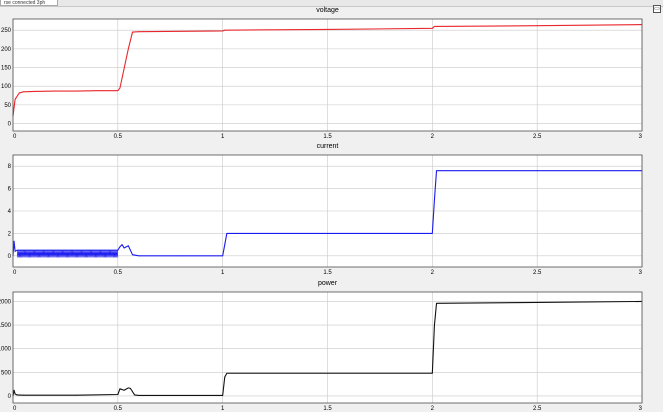 The height and width of the screenshot is (412, 663). Describe the element at coordinates (328, 146) in the screenshot. I see `plot-title-current: current` at that location.